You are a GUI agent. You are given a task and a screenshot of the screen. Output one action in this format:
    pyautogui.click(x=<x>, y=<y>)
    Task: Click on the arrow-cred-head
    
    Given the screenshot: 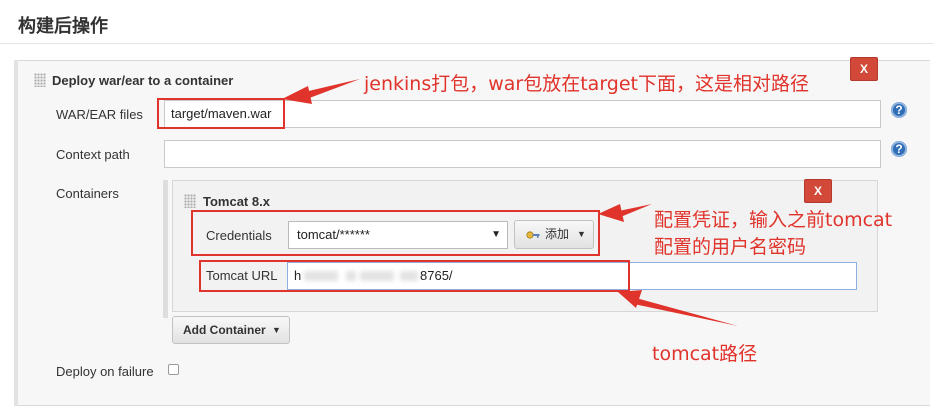 What is the action you would take?
    pyautogui.click(x=611, y=213)
    